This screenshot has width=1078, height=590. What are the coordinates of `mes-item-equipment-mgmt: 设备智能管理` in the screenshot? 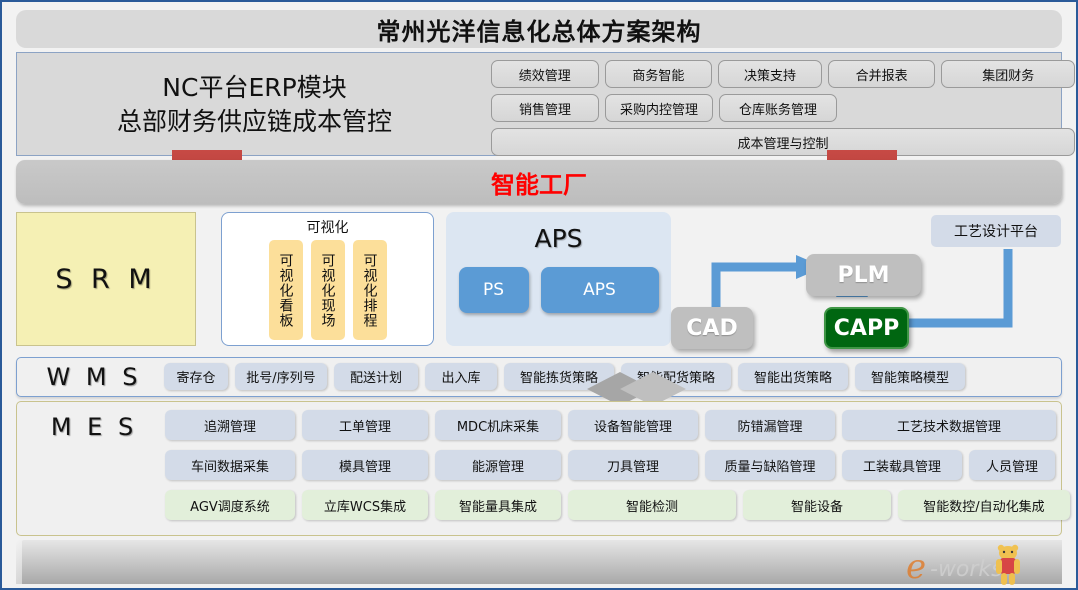 It's located at (633, 425).